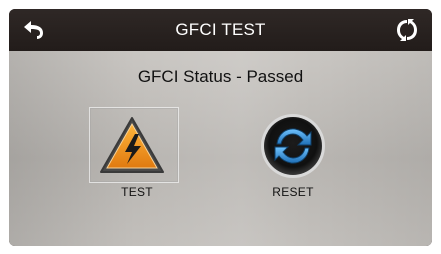 This screenshot has width=441, height=254. Describe the element at coordinates (220, 76) in the screenshot. I see `gfci-status-text: GFCI Status - Passed` at that location.